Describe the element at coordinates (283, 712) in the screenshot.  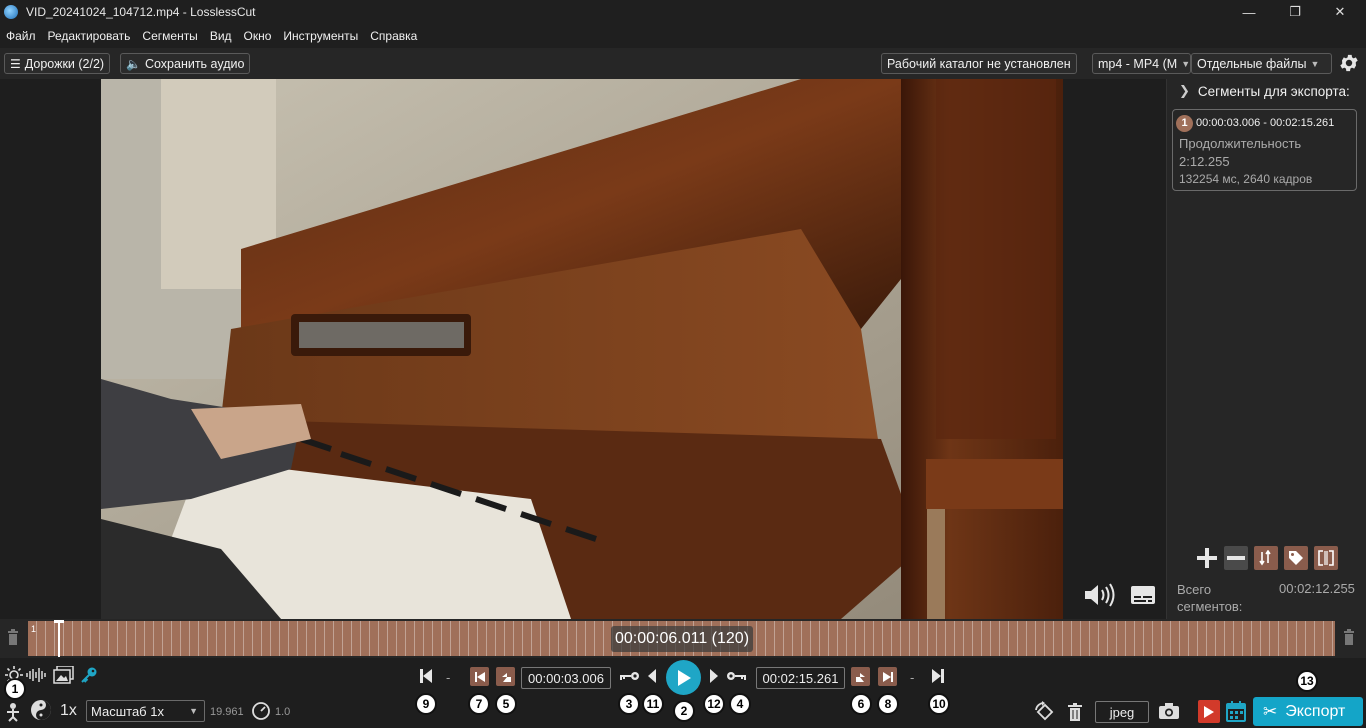
I see `speed-value-text: 1.0` at that location.